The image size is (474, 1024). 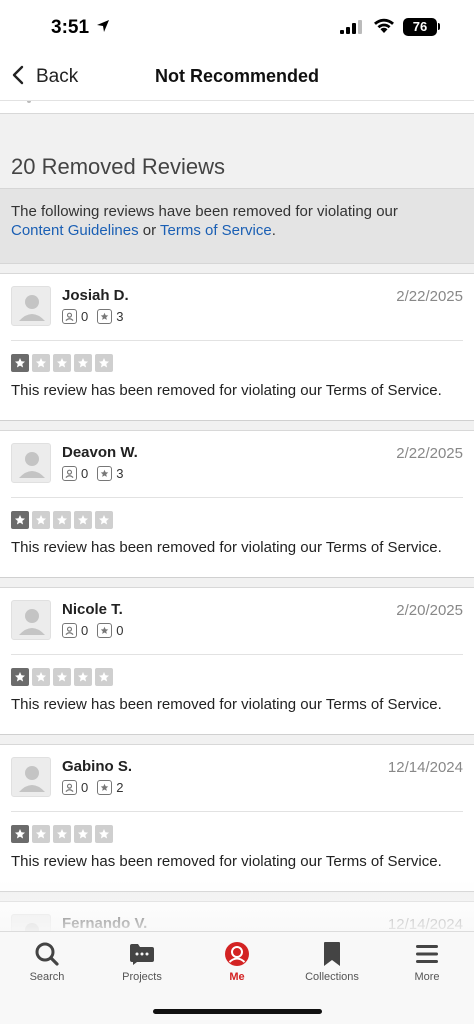 I want to click on section-gap, so click(x=237, y=269).